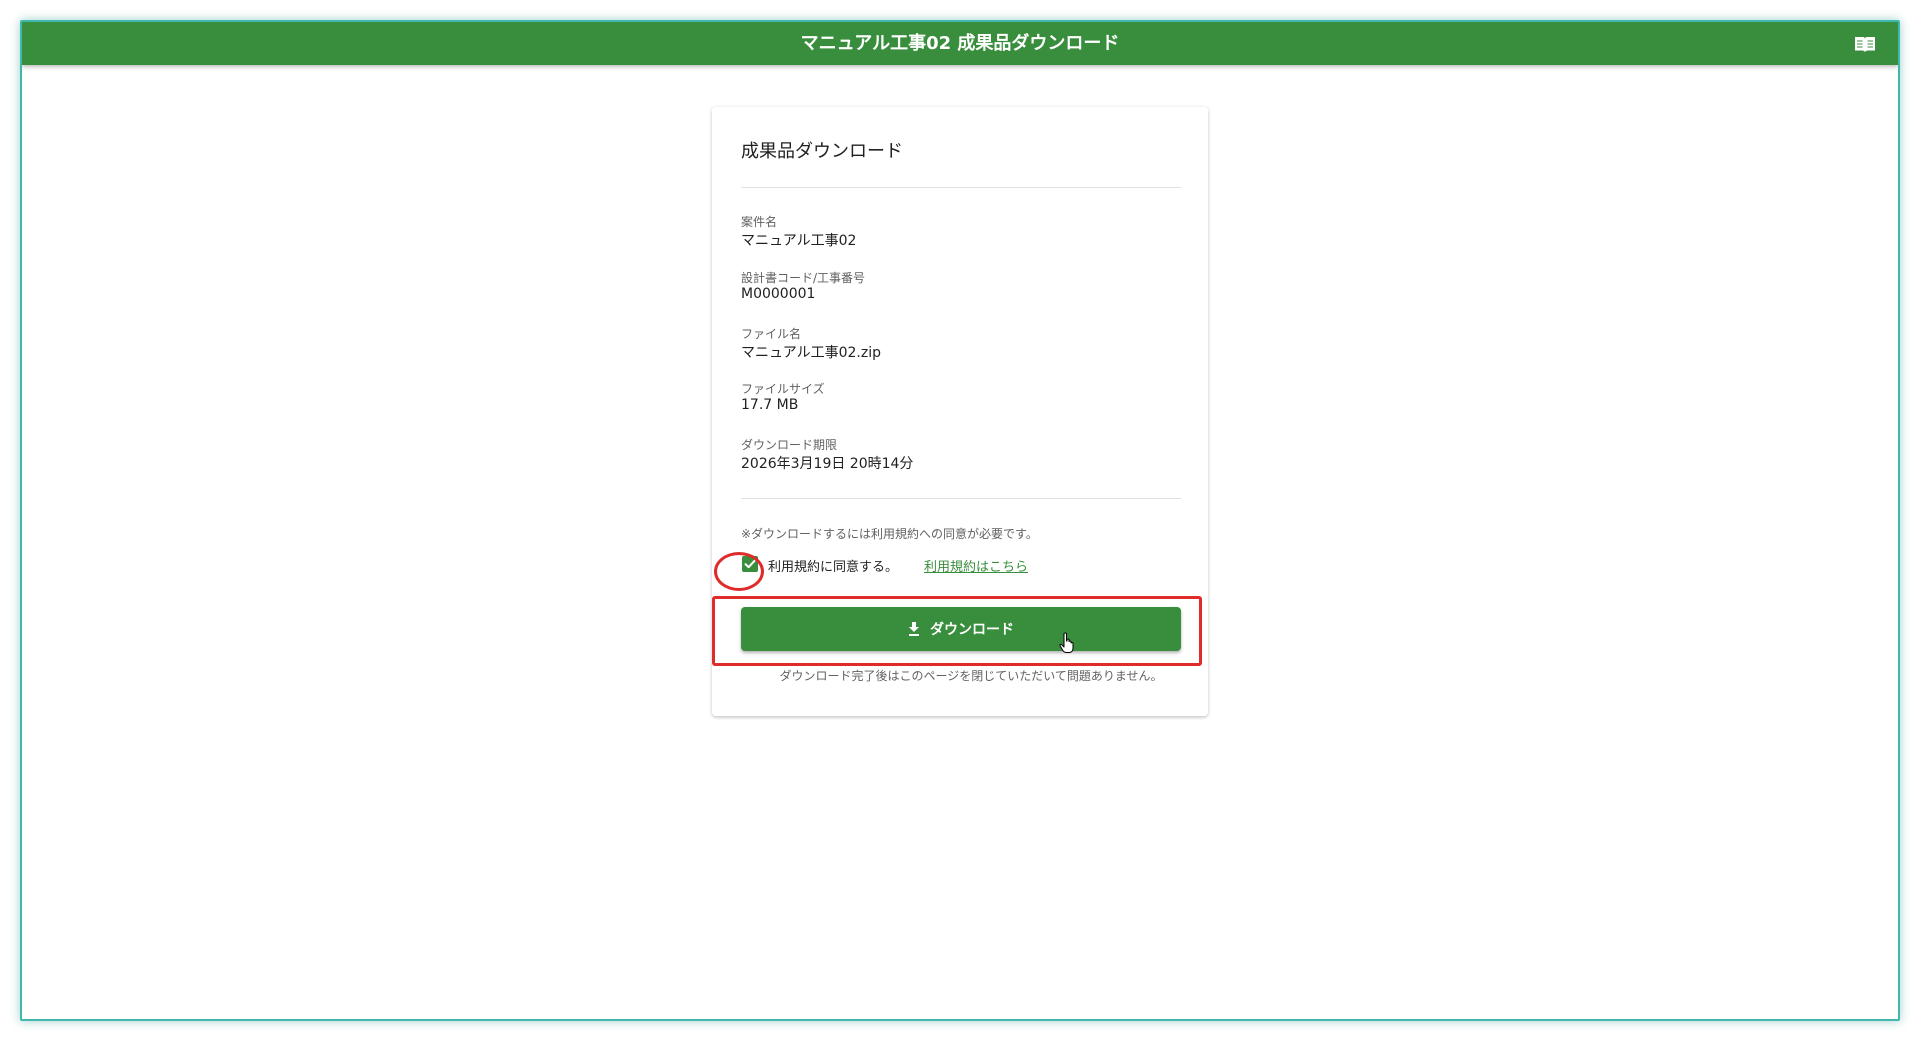 The image size is (1916, 1039). I want to click on download-icon, so click(914, 629).